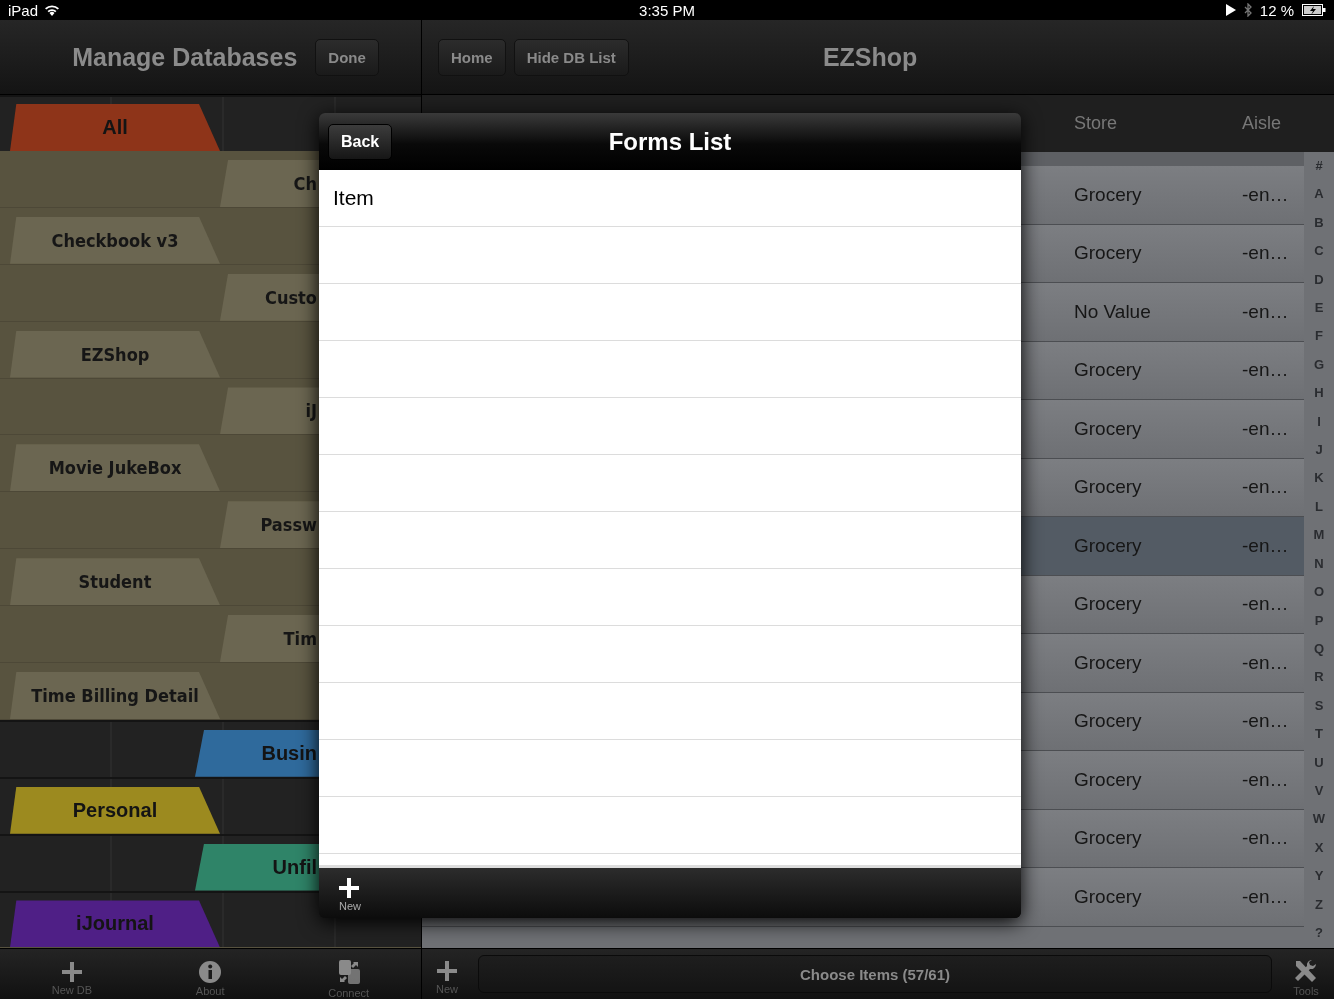 The width and height of the screenshot is (1334, 999). I want to click on status-time: 3:35 PM, so click(667, 10).